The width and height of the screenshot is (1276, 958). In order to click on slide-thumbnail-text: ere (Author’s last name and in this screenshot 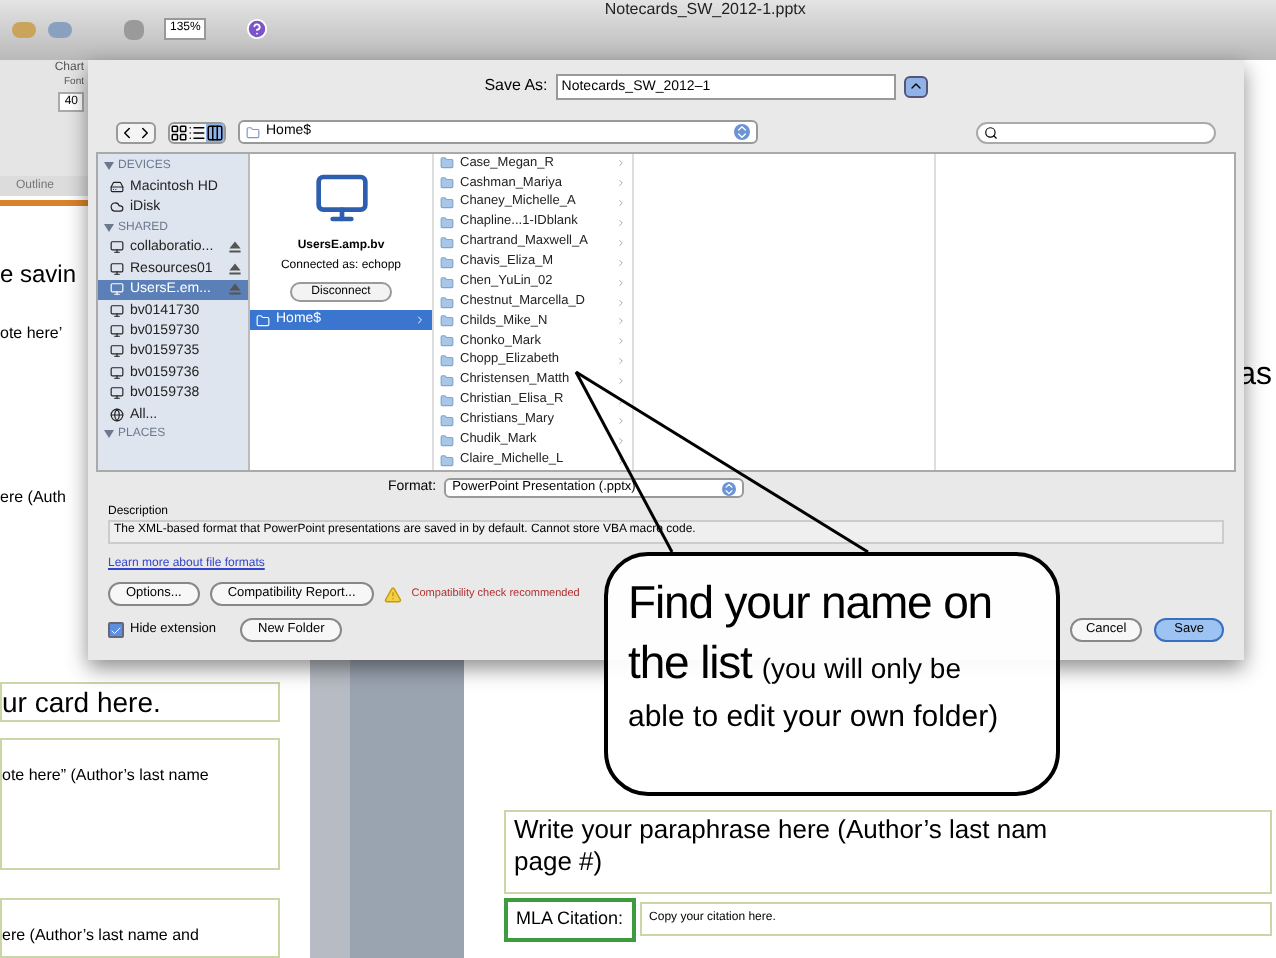, I will do `click(100, 935)`.